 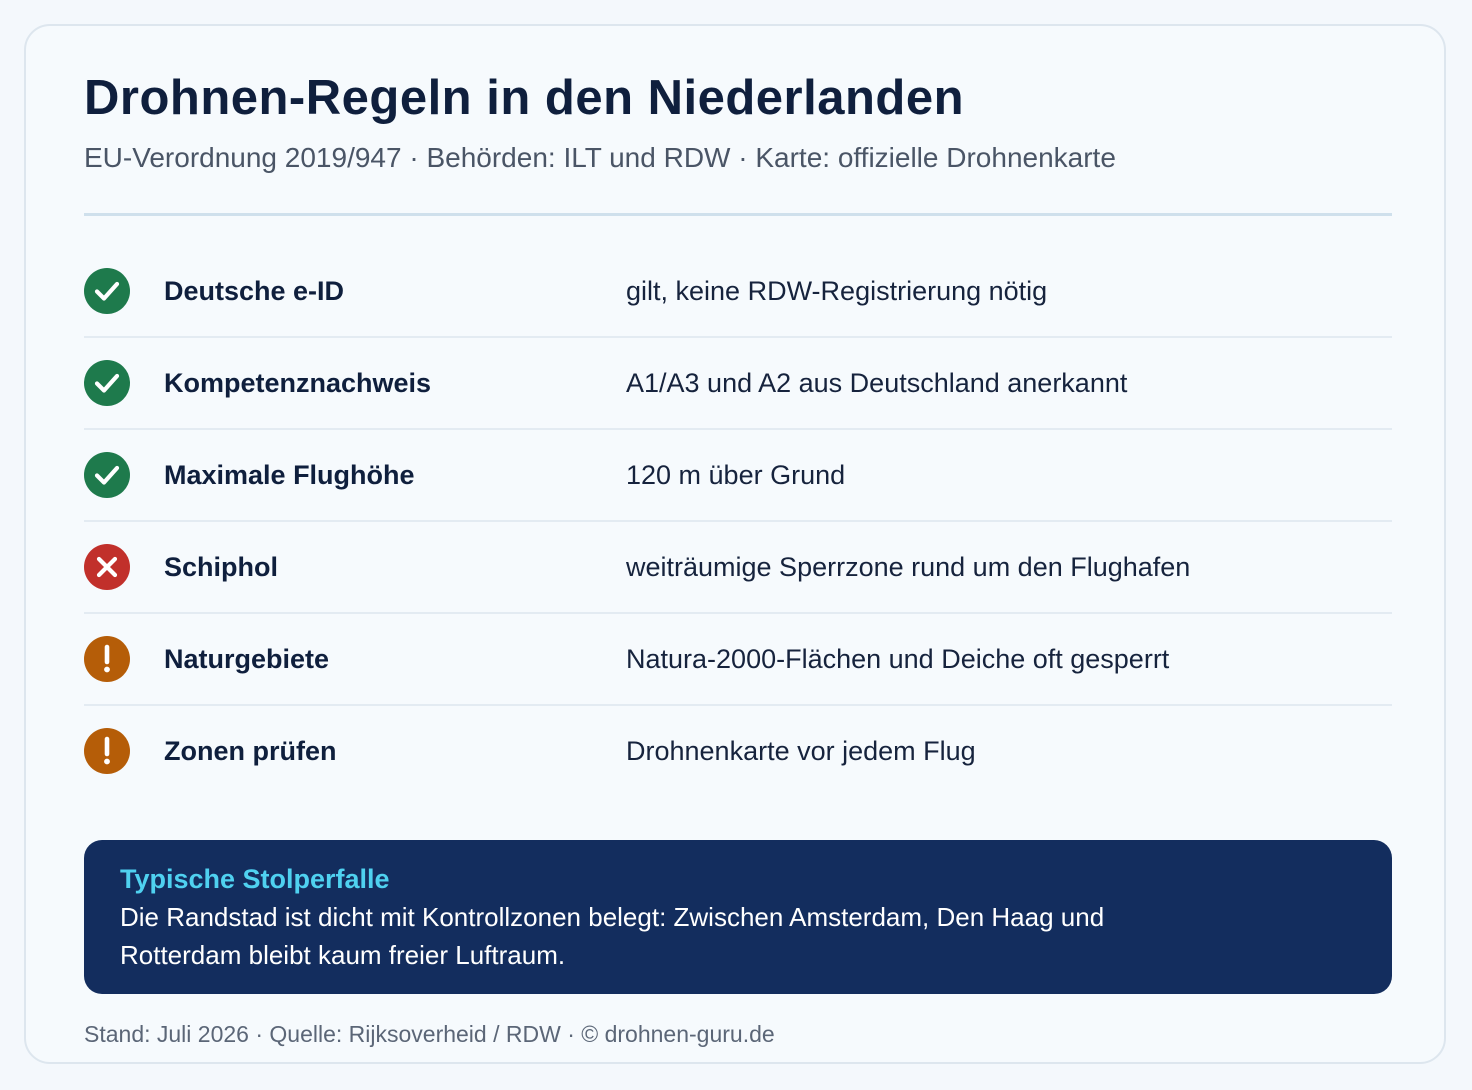 I want to click on rule-label: Schiphol, so click(x=221, y=567).